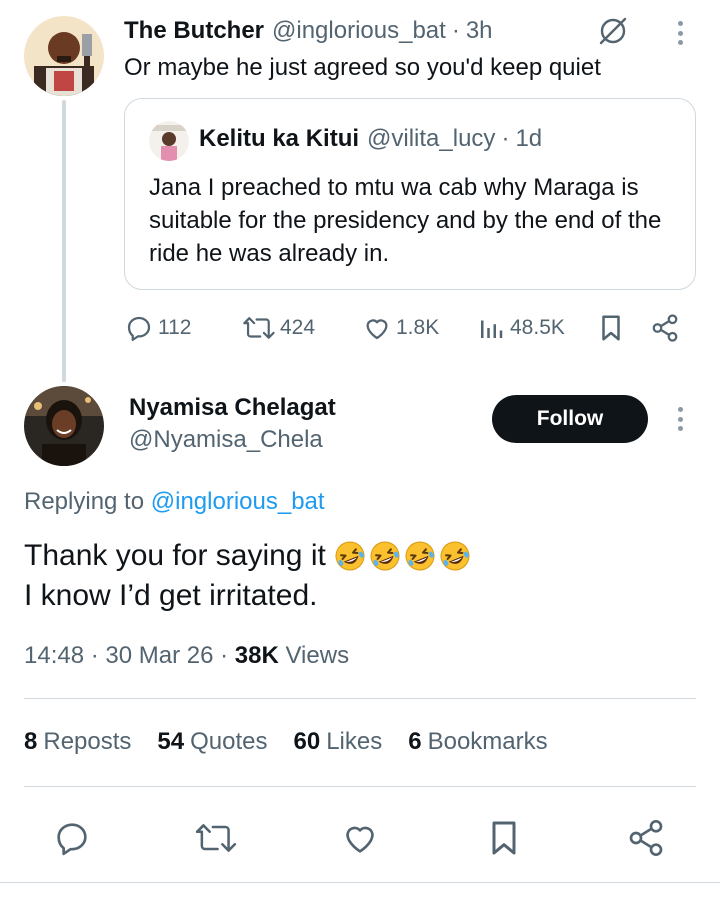  I want to click on follow-button: Follow, so click(570, 419).